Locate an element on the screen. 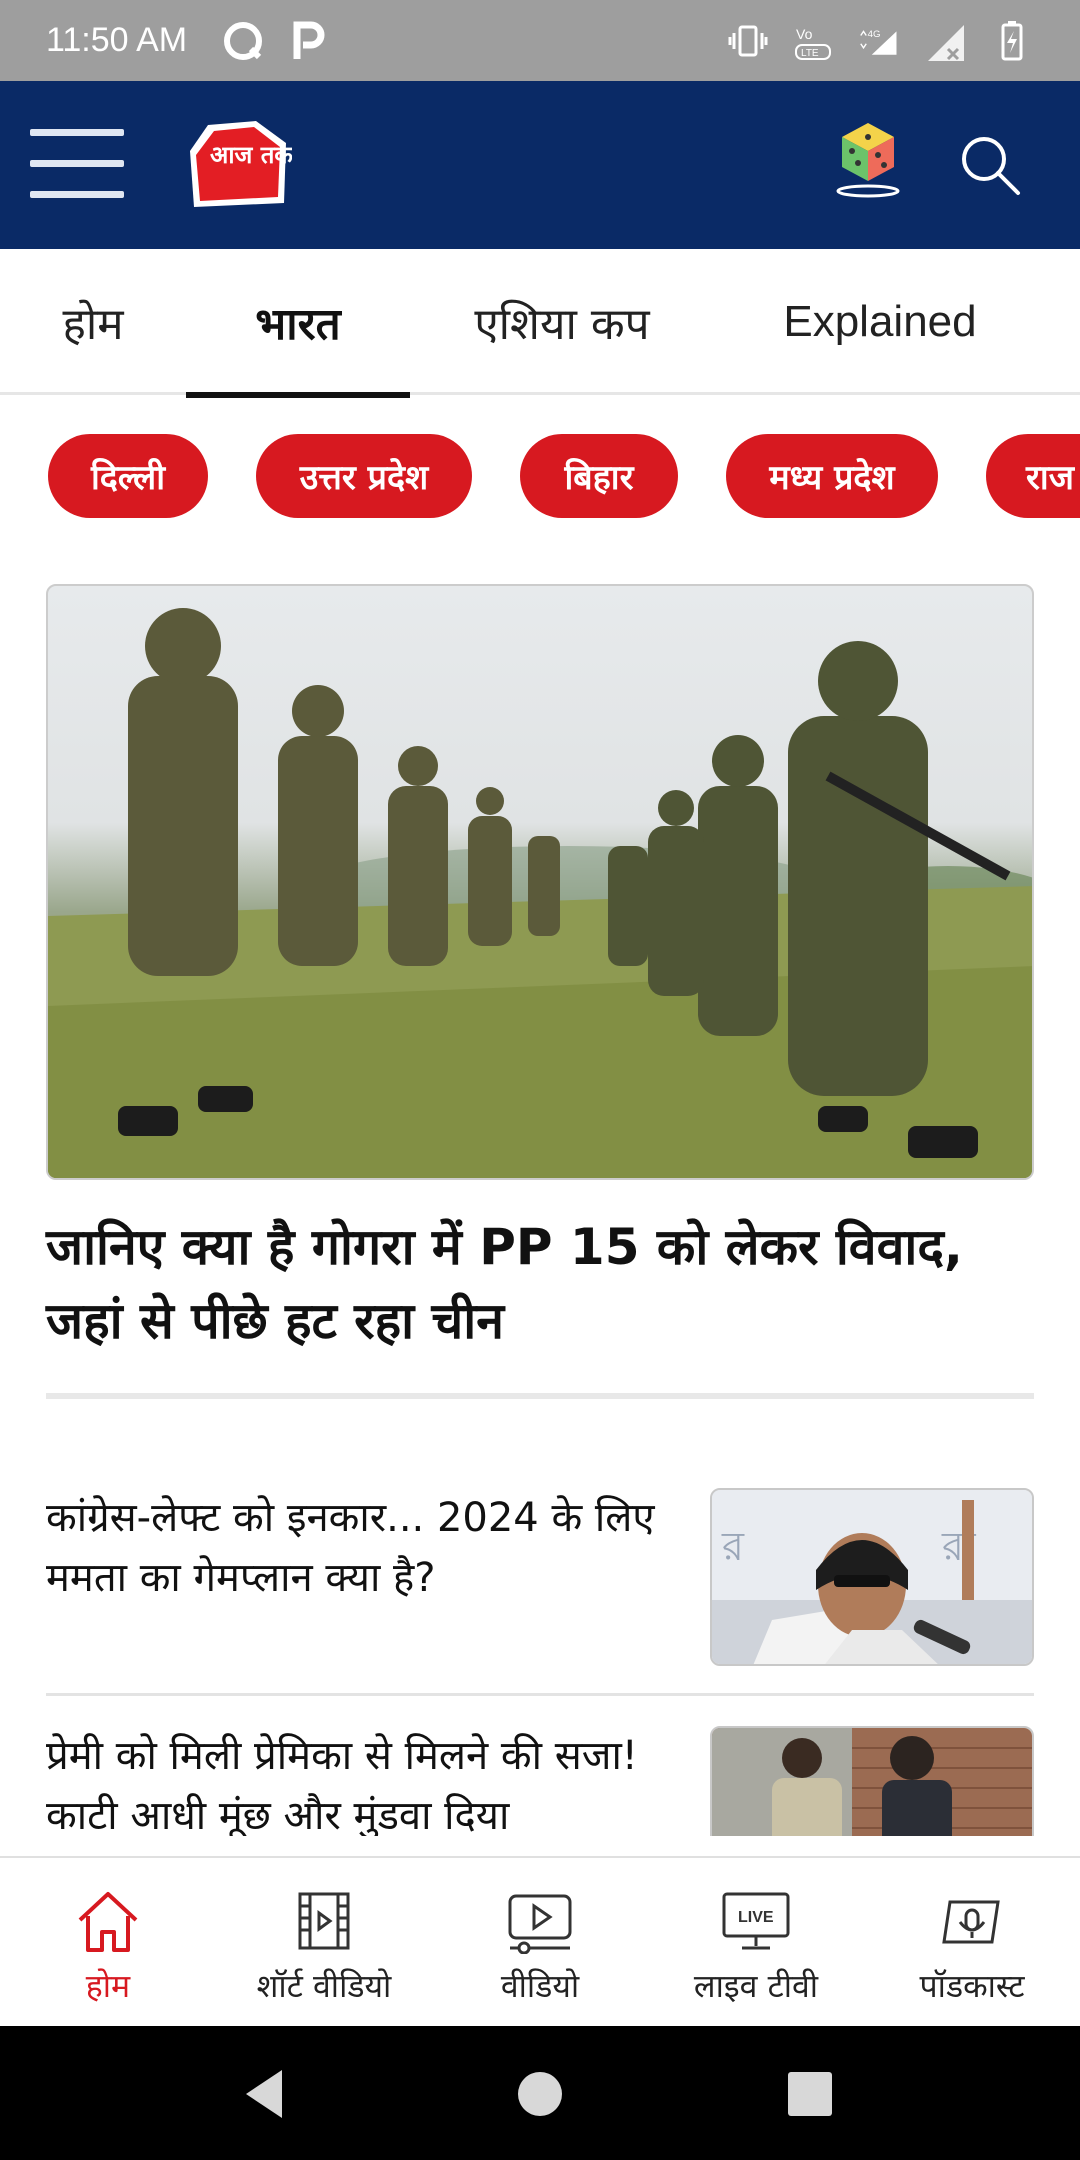 The height and width of the screenshot is (2160, 1080). menu-button is located at coordinates (77, 164).